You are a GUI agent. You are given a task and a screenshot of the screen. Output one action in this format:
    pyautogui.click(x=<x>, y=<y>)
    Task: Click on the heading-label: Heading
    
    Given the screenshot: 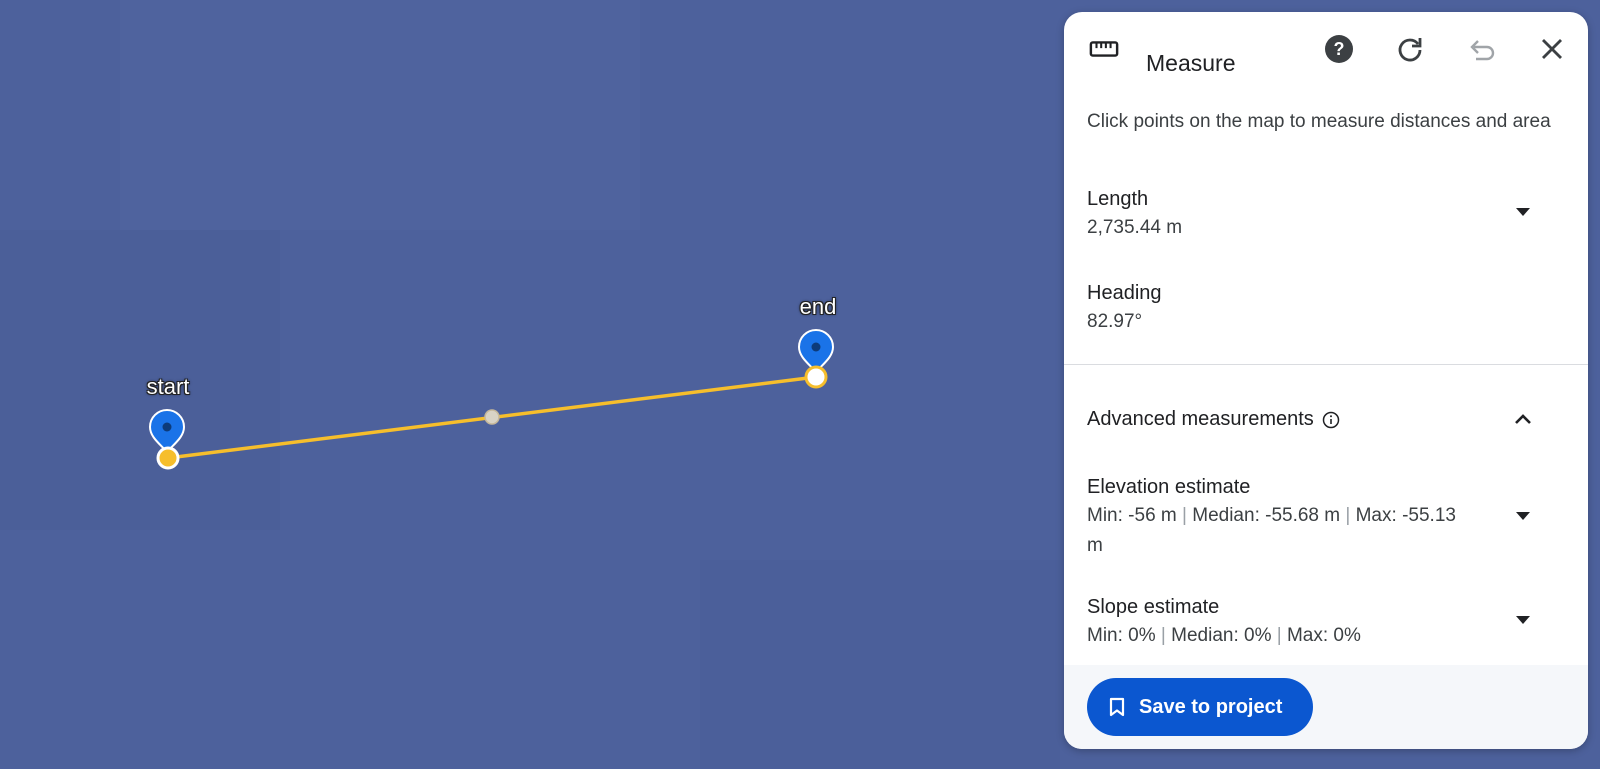 What is the action you would take?
    pyautogui.click(x=1124, y=293)
    